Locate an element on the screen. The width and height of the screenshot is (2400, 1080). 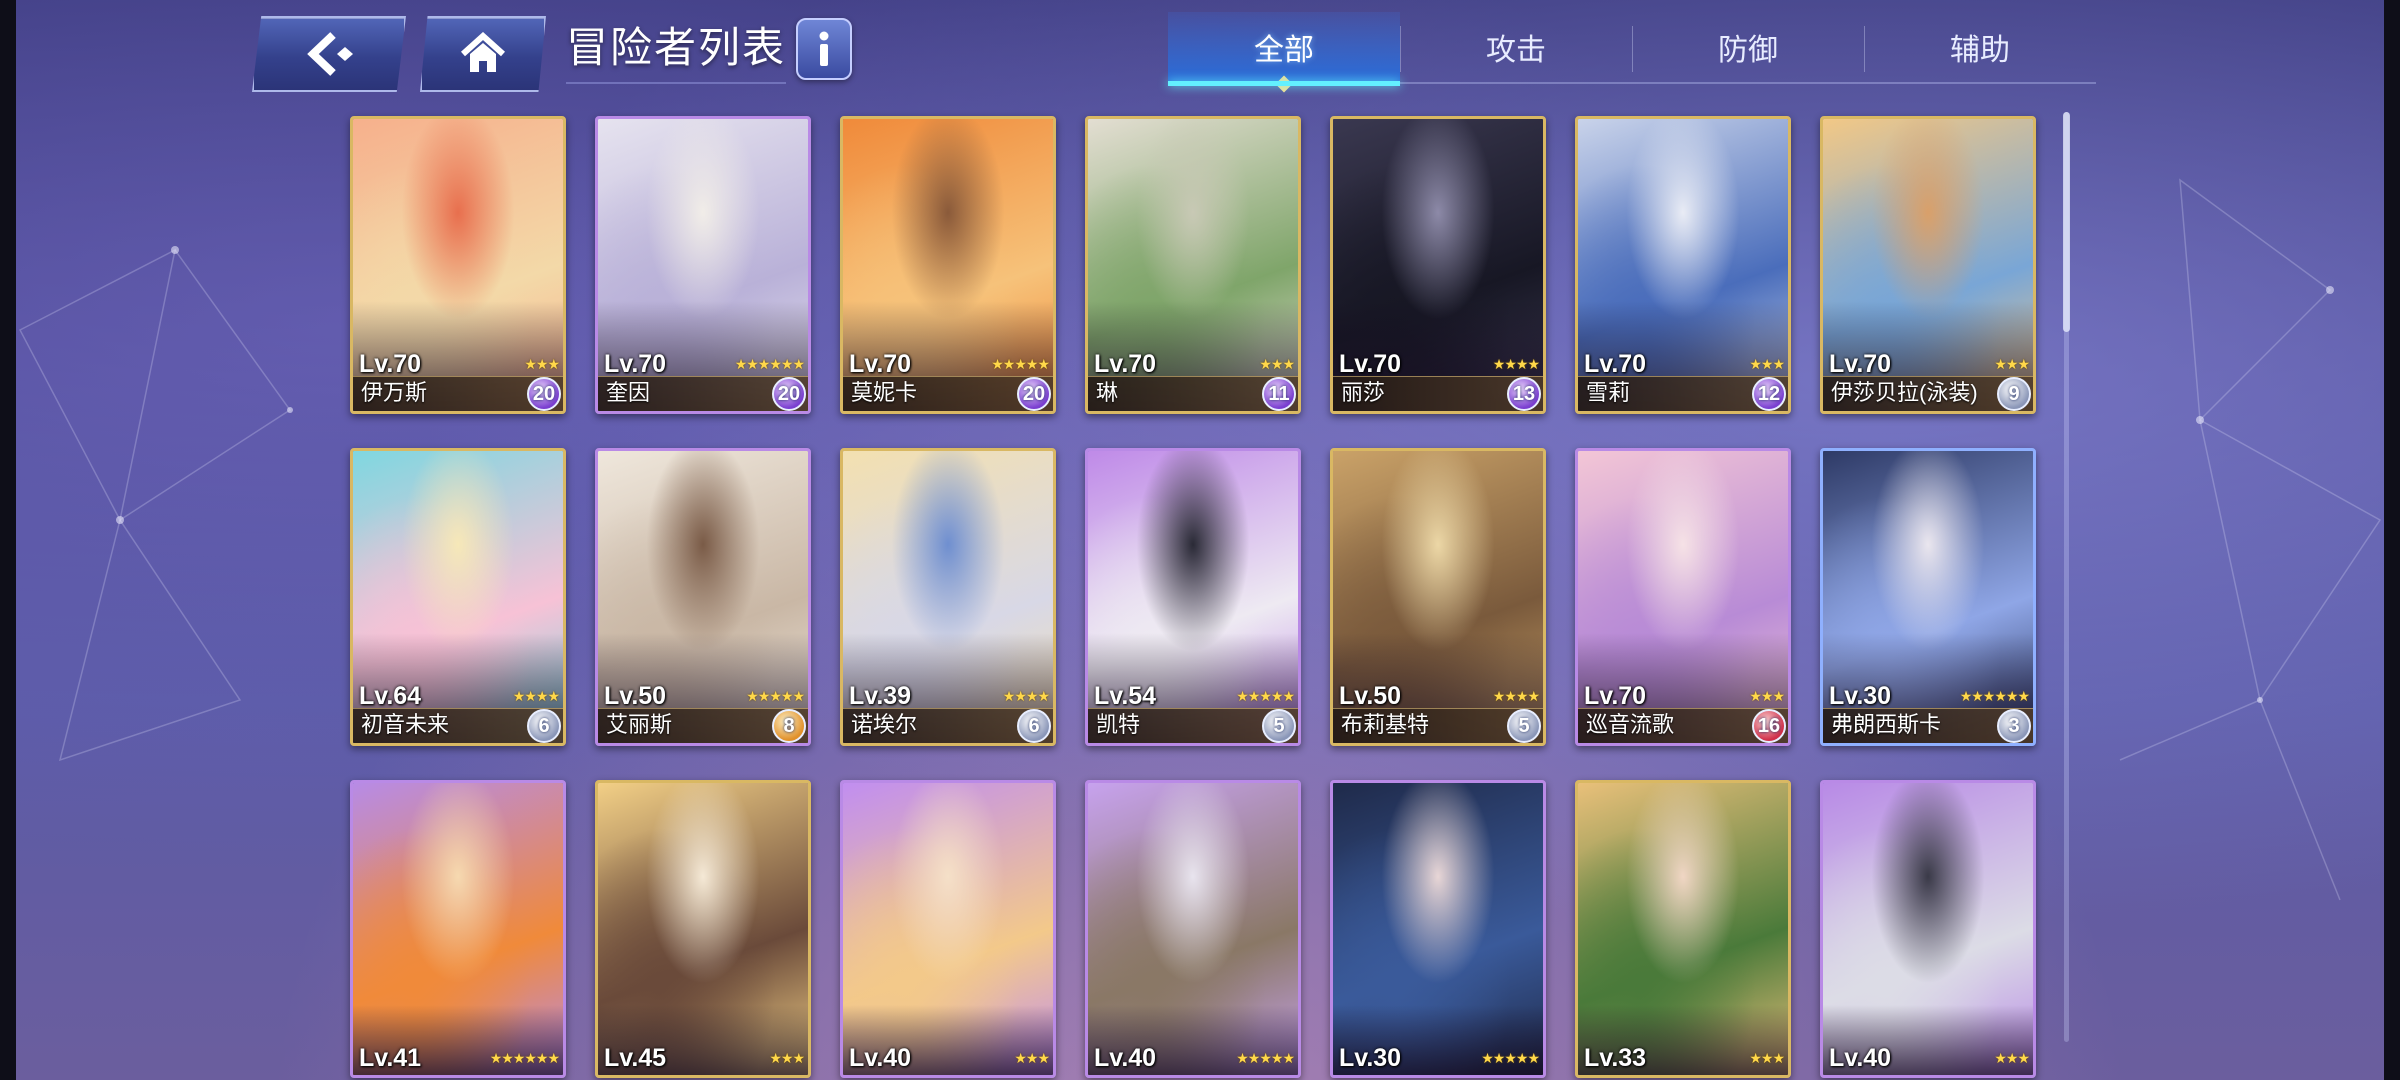
level-label: Lv.45 is located at coordinates (635, 1058).